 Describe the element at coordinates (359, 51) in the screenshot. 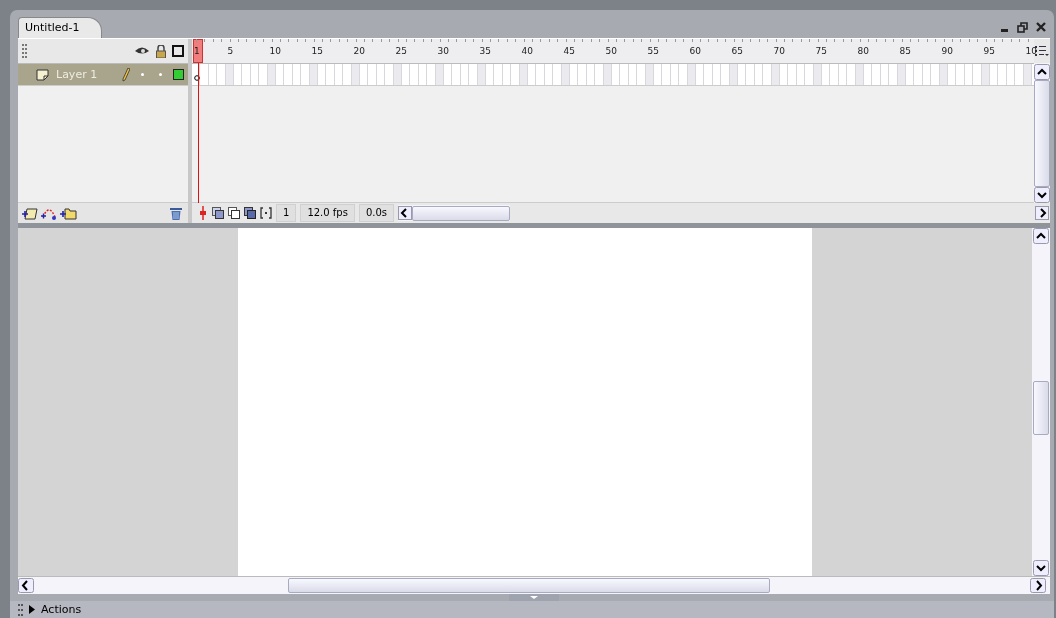

I see `frame-number: 20` at that location.